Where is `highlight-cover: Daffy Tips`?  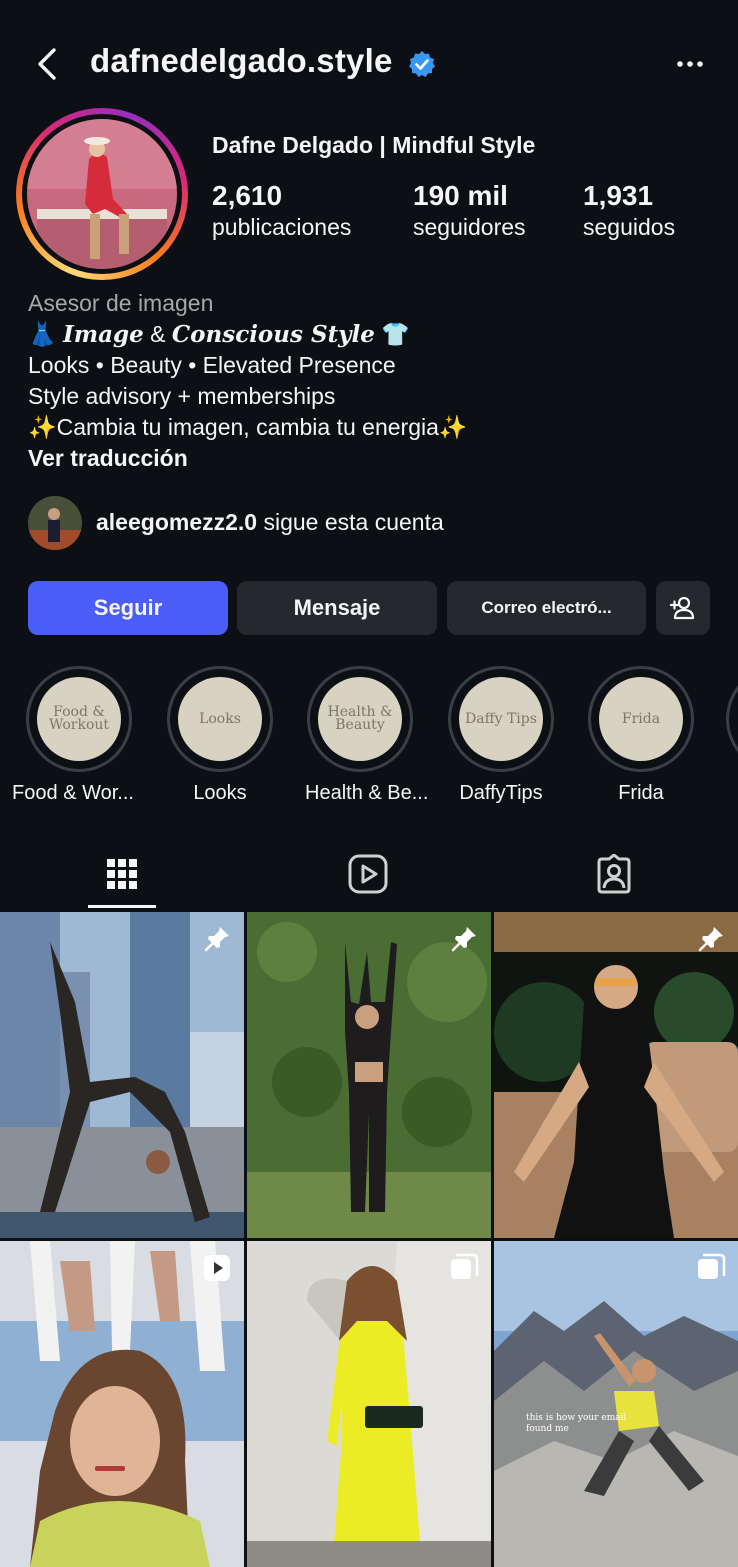
highlight-cover: Daffy Tips is located at coordinates (501, 719).